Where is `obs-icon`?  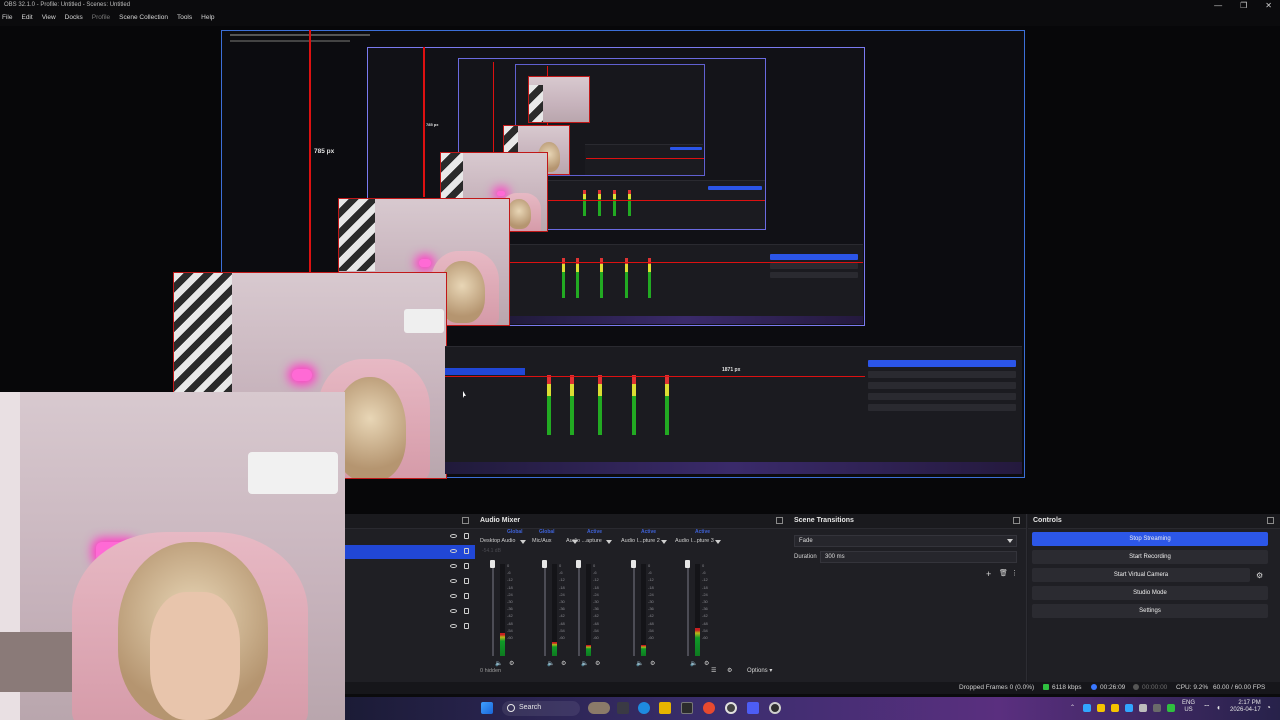
obs-icon is located at coordinates (731, 708).